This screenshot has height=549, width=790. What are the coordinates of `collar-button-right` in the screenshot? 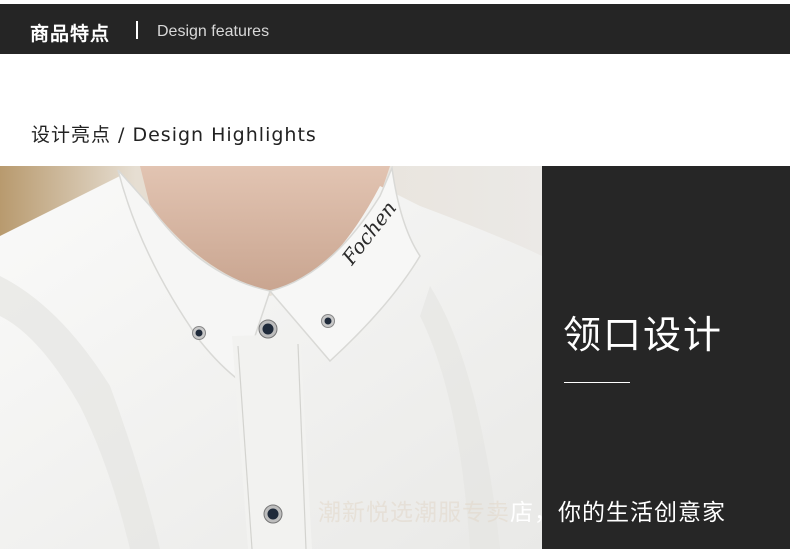 It's located at (328, 321).